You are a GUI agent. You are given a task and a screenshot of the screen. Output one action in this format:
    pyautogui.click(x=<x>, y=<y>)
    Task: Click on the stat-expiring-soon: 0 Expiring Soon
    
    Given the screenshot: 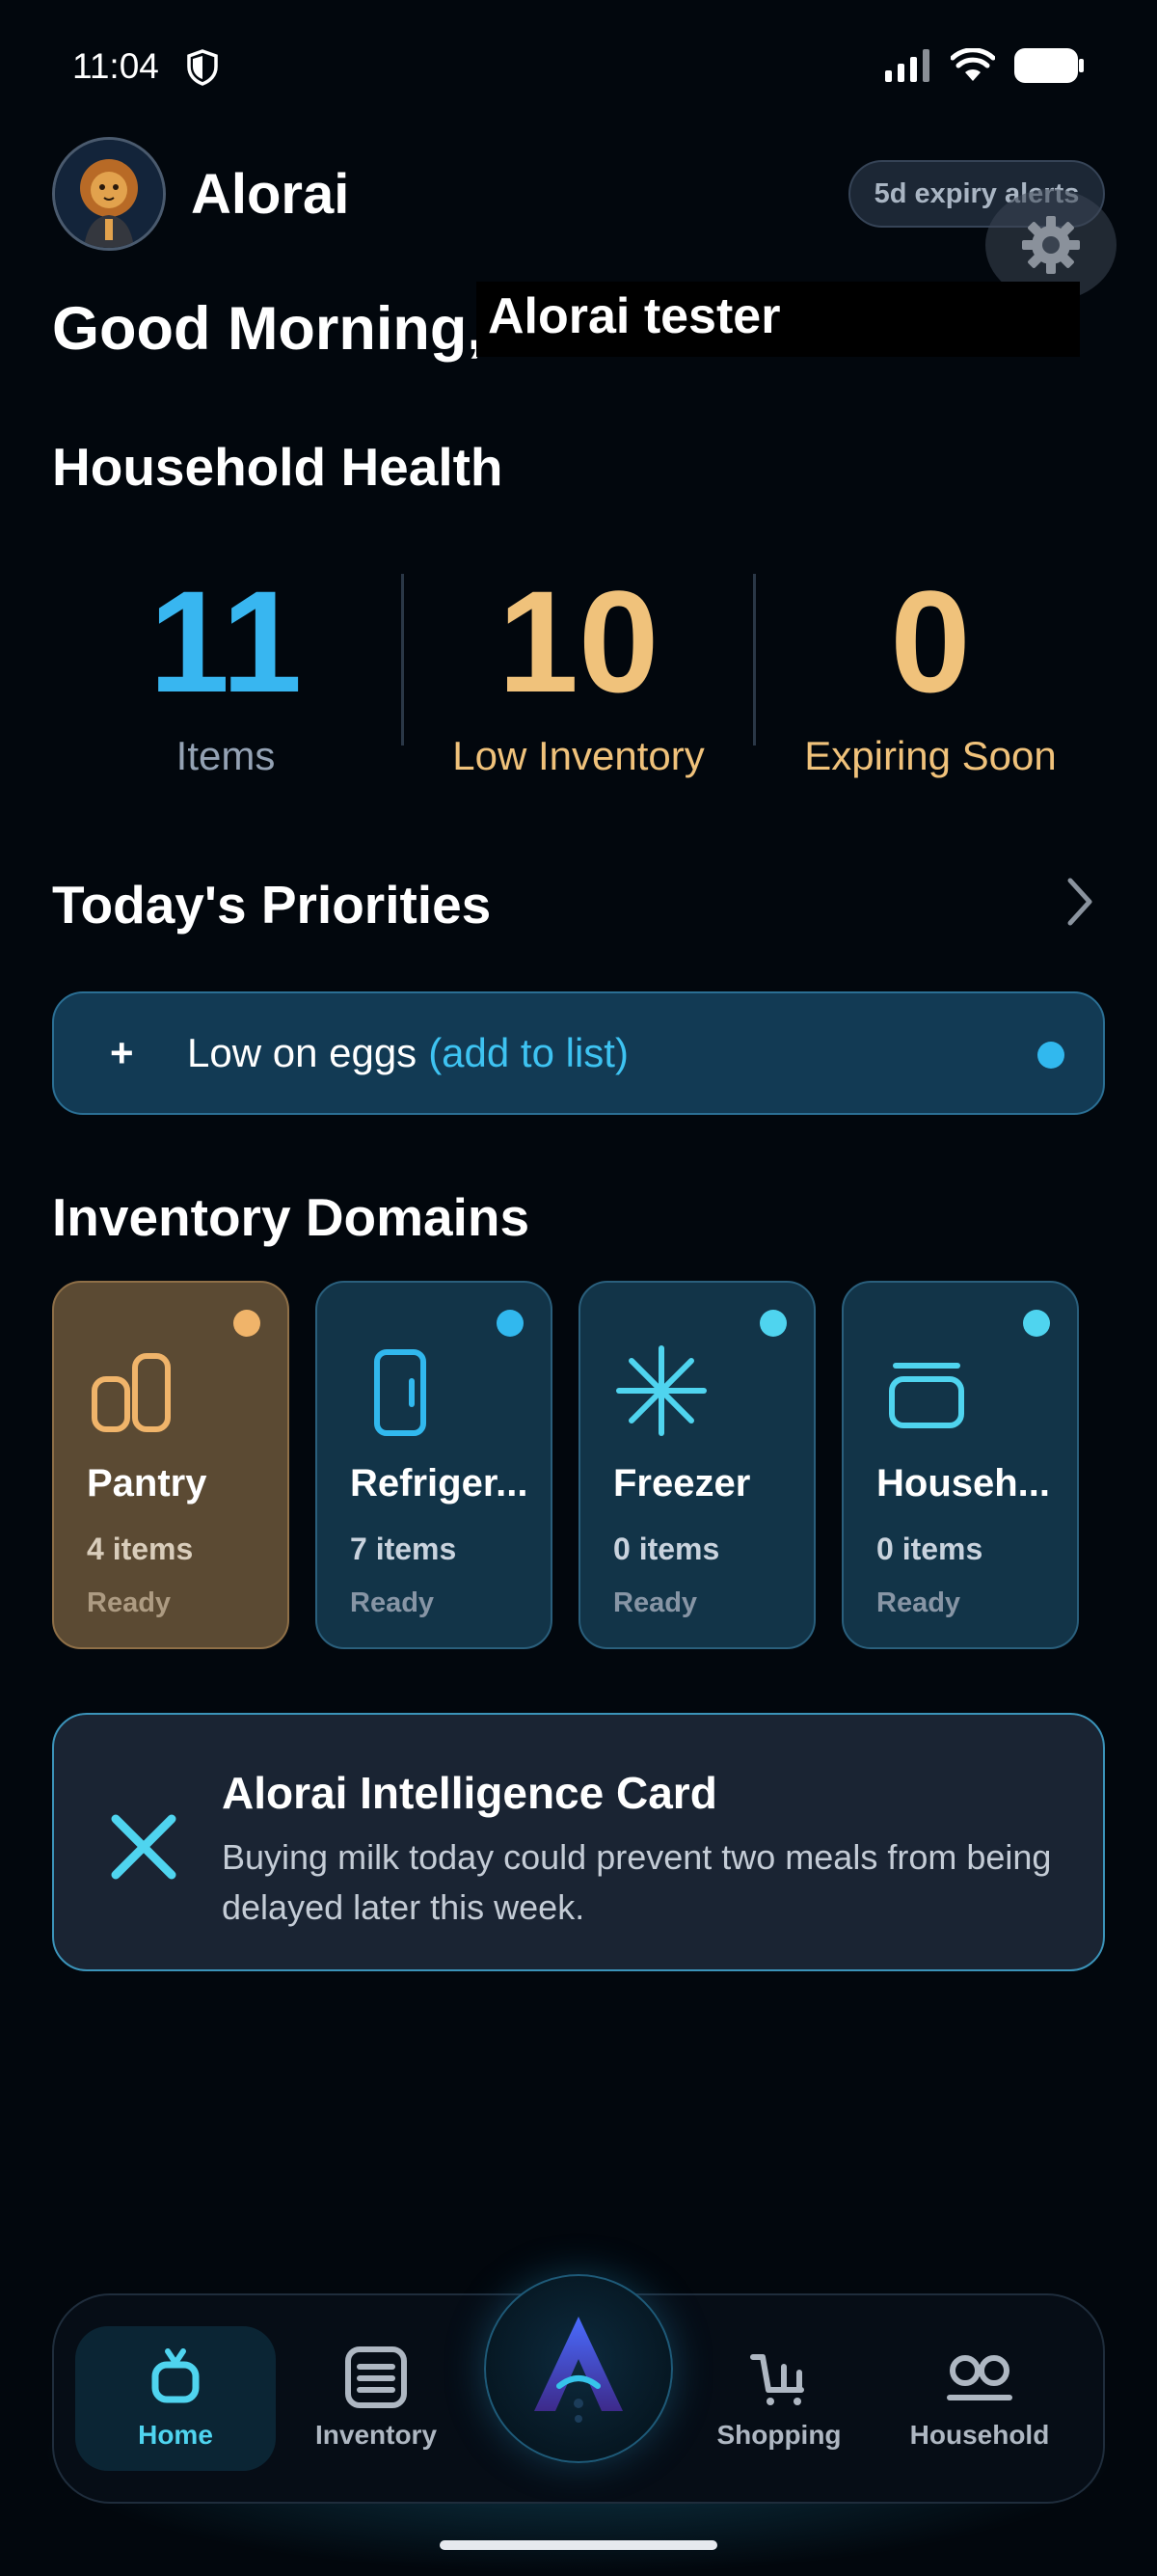 What is the action you would take?
    pyautogui.click(x=930, y=674)
    